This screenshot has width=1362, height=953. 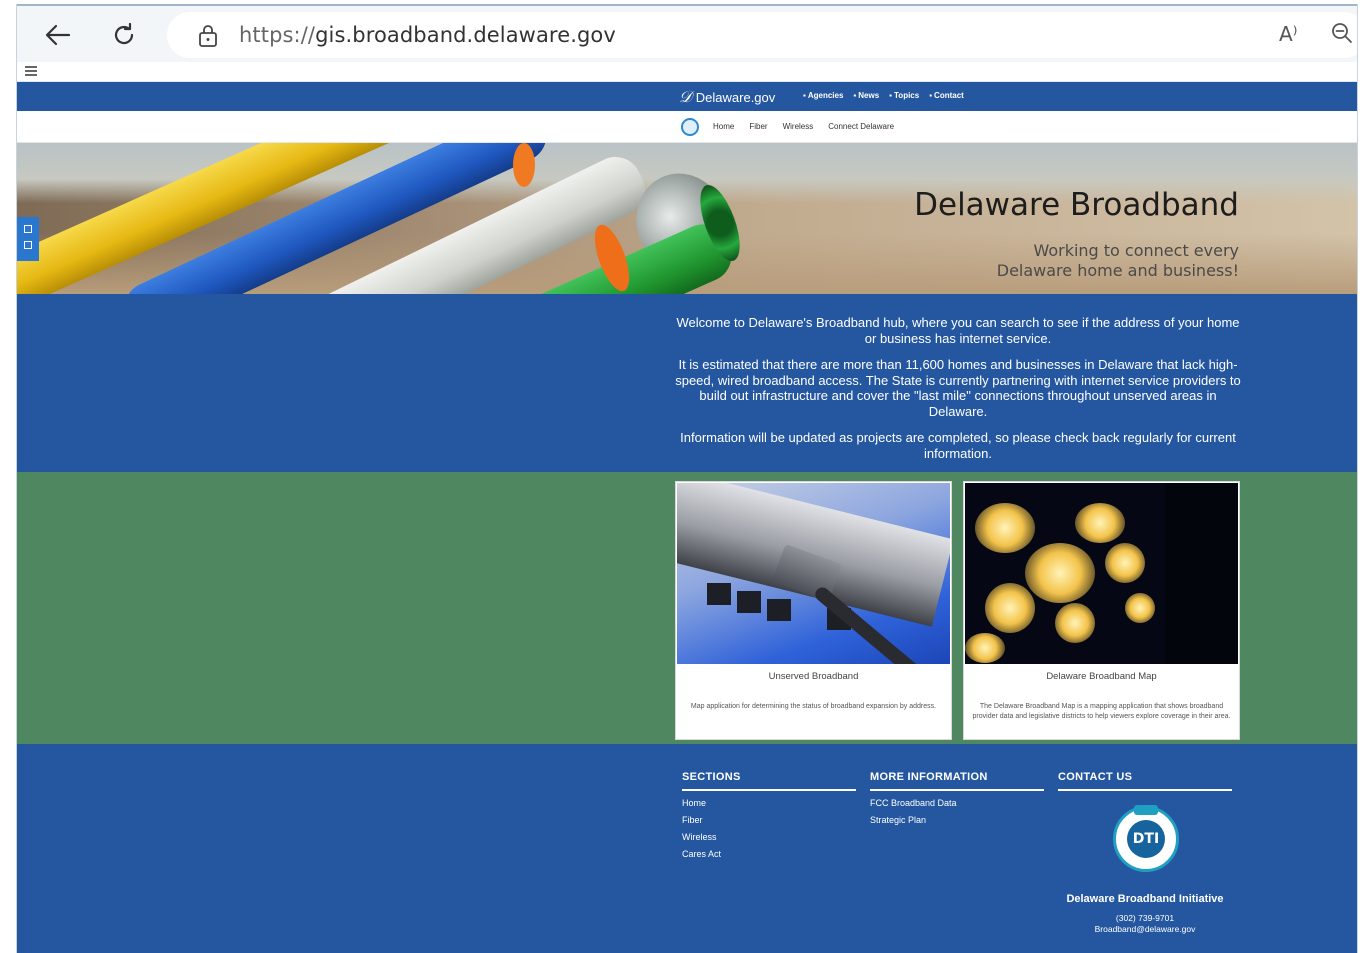 I want to click on org-contact: (302) 739-9701 Broadband@delaware.gov, so click(x=1145, y=924).